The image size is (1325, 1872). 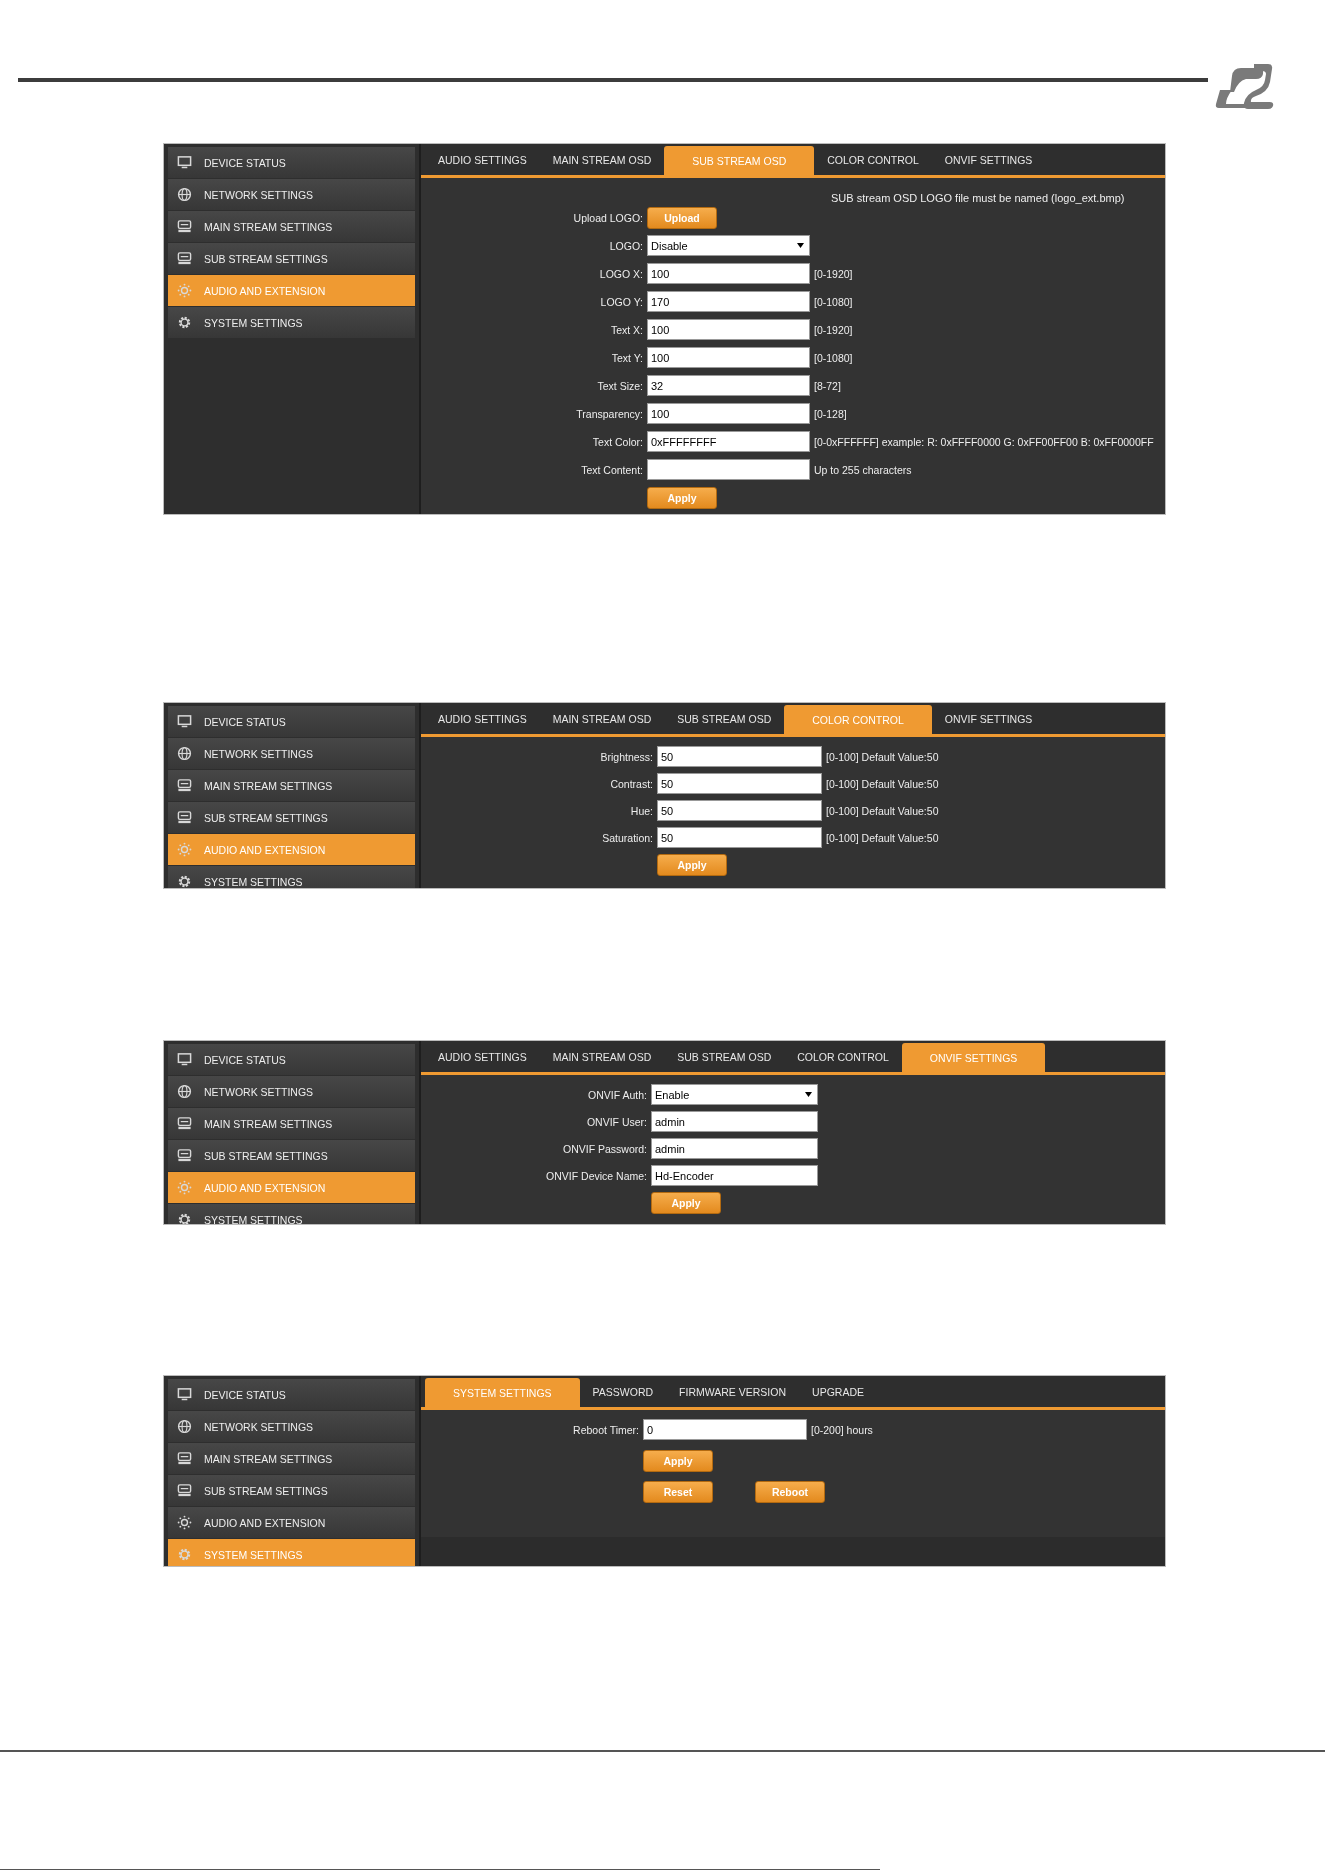 I want to click on field-label: Text Y:, so click(x=627, y=357).